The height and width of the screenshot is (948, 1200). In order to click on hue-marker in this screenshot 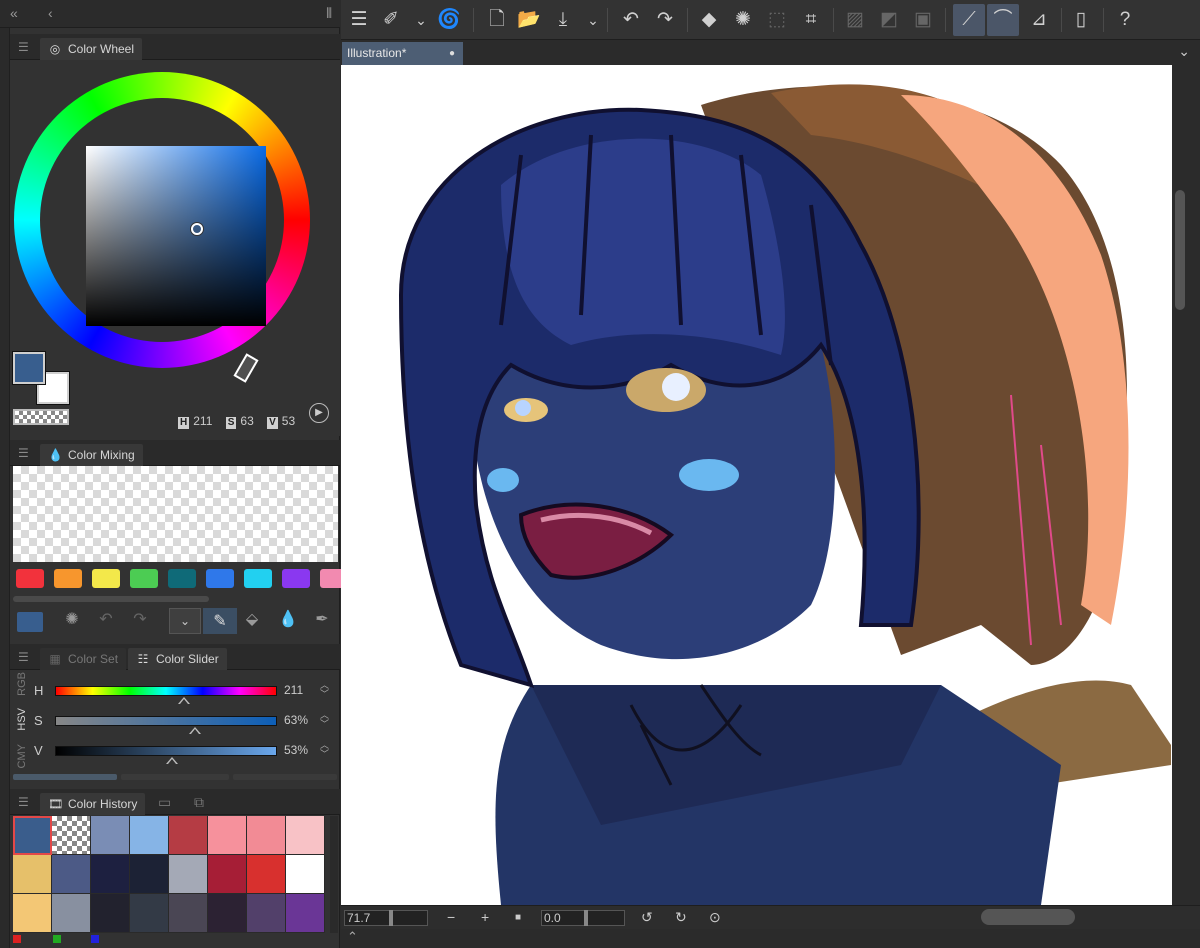, I will do `click(246, 368)`.